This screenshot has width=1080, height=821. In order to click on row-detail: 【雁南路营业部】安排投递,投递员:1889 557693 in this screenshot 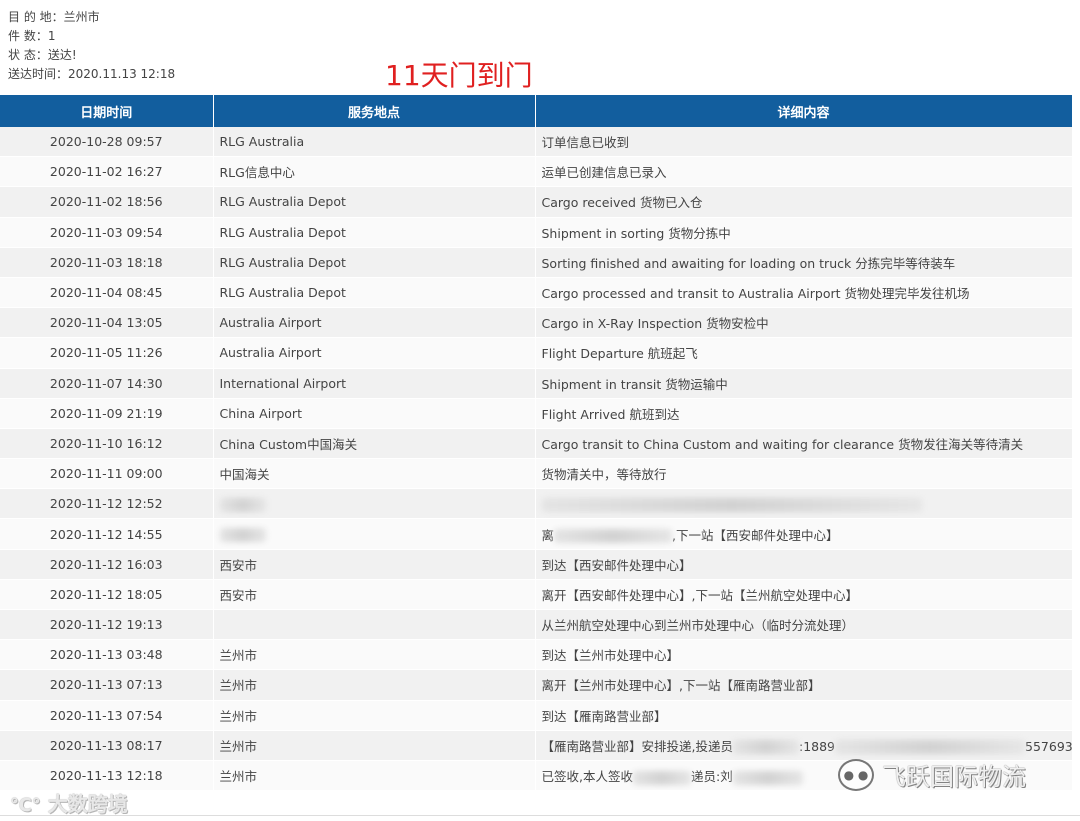, I will do `click(804, 745)`.